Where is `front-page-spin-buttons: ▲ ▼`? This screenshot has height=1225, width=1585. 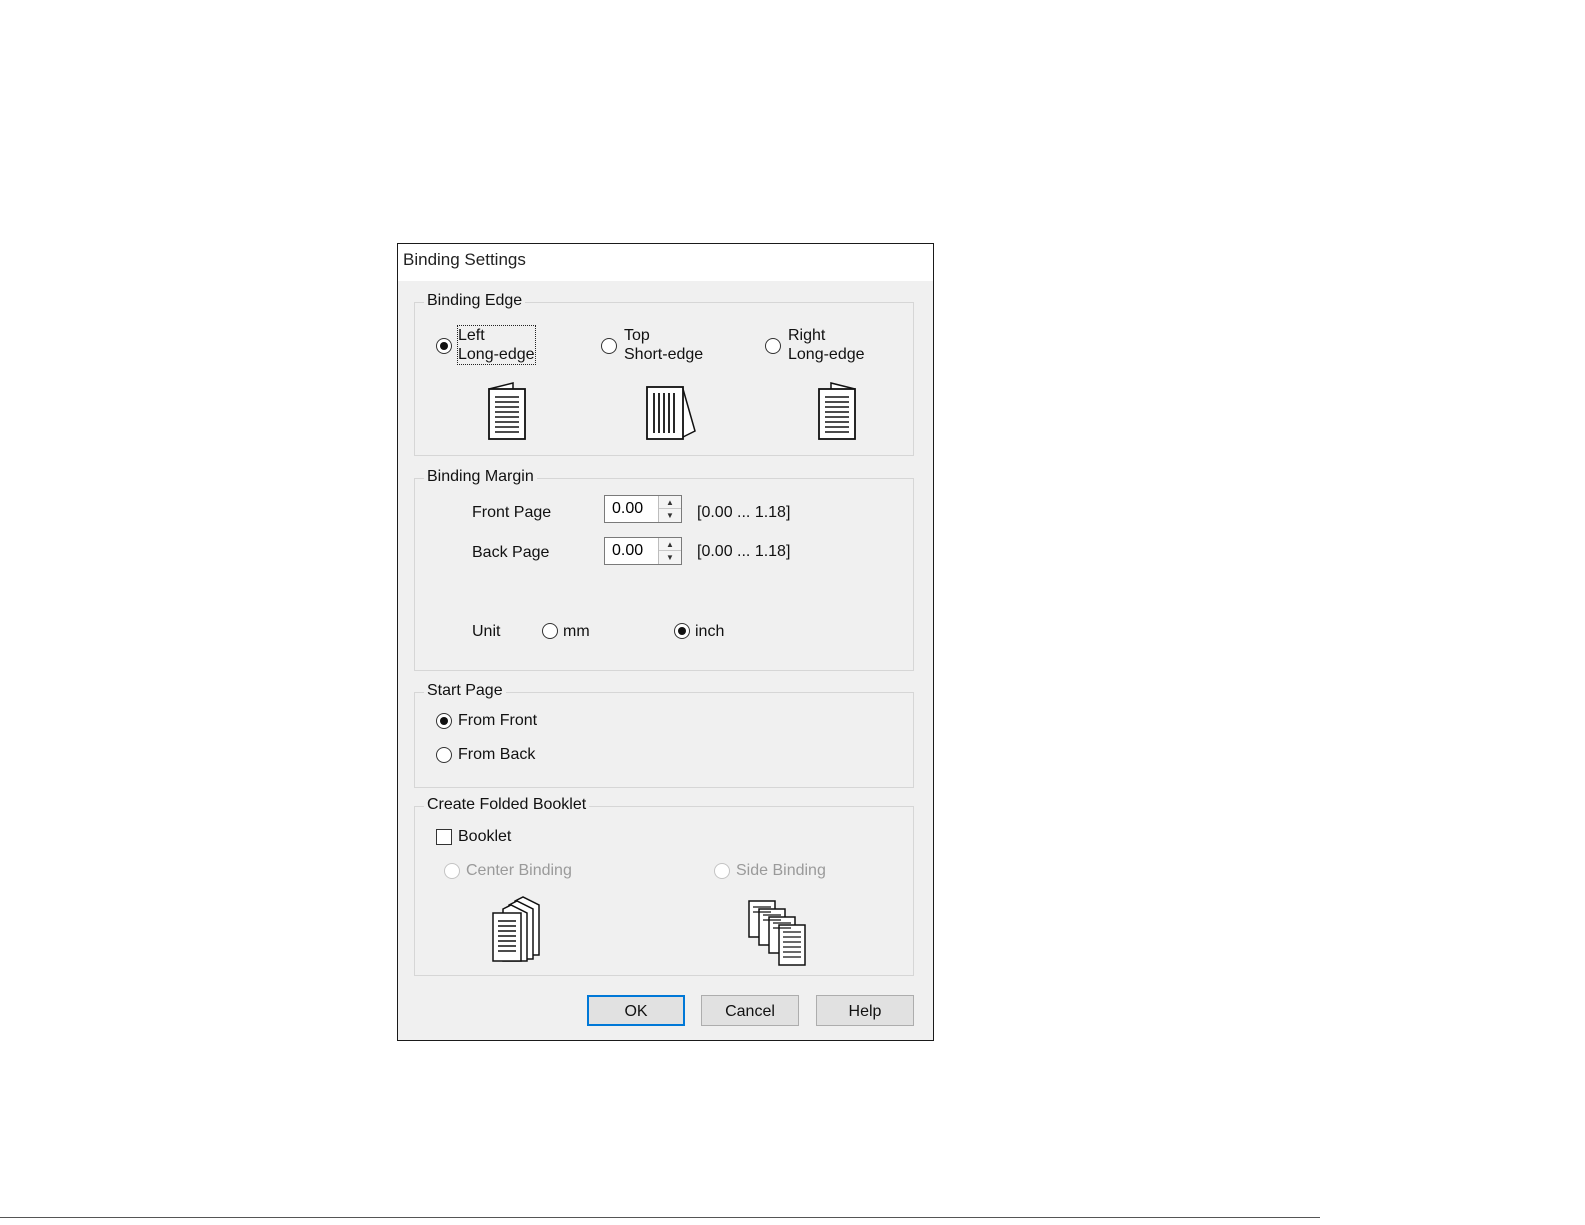 front-page-spin-buttons: ▲ ▼ is located at coordinates (669, 509).